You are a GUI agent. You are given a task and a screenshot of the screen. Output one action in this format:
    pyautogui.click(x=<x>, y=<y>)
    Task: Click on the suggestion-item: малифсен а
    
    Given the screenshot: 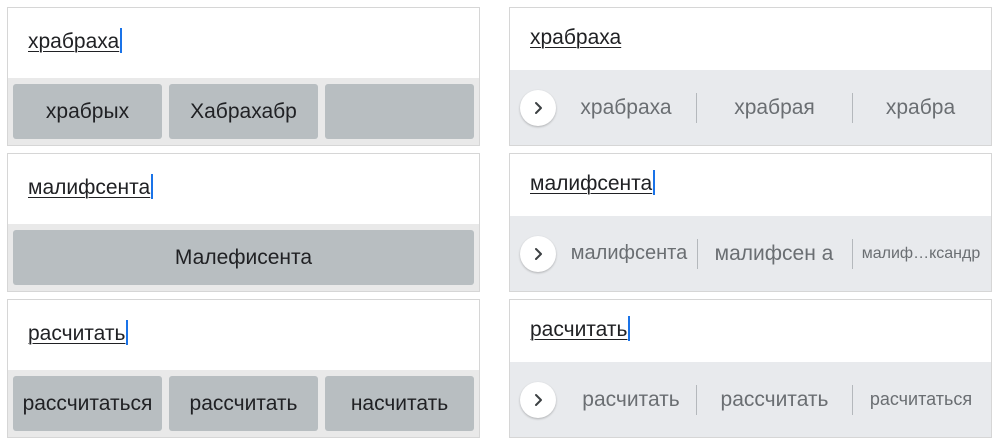 What is the action you would take?
    pyautogui.click(x=774, y=253)
    